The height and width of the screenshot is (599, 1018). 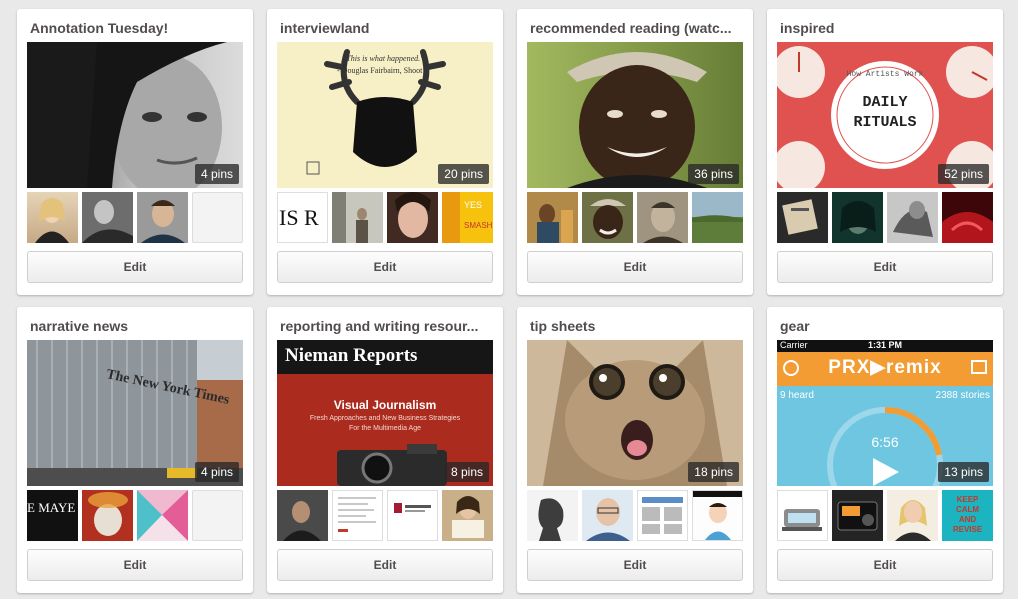 I want to click on board-thumbnails: KEEP CALM AND REVISE, so click(x=885, y=515).